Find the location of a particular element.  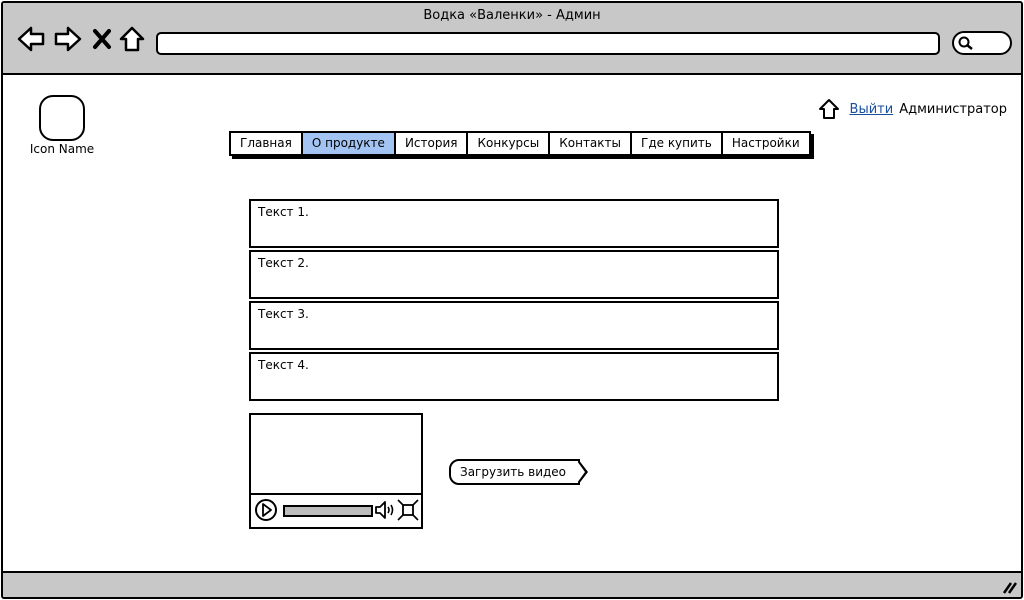

browser-toolbar: Водка «Валенки» - Админ is located at coordinates (512, 39).